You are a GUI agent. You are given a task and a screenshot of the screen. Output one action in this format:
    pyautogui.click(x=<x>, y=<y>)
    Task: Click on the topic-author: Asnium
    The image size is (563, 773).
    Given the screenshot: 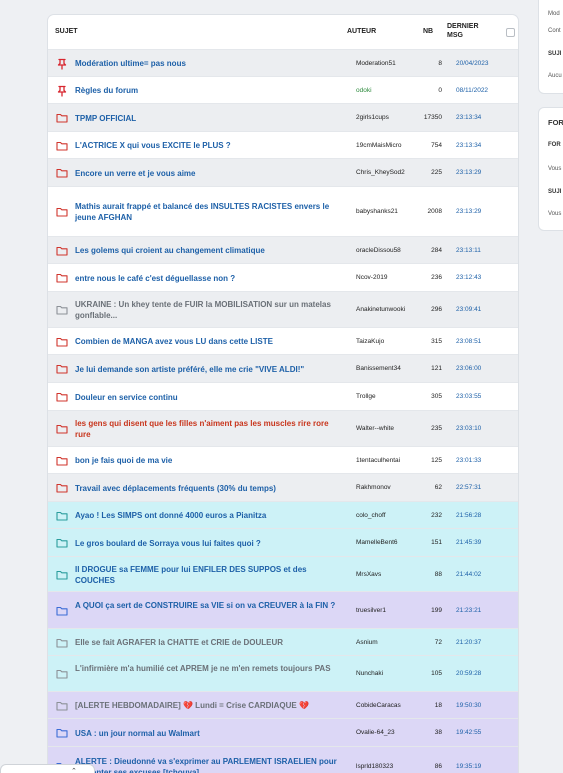 What is the action you would take?
    pyautogui.click(x=391, y=642)
    